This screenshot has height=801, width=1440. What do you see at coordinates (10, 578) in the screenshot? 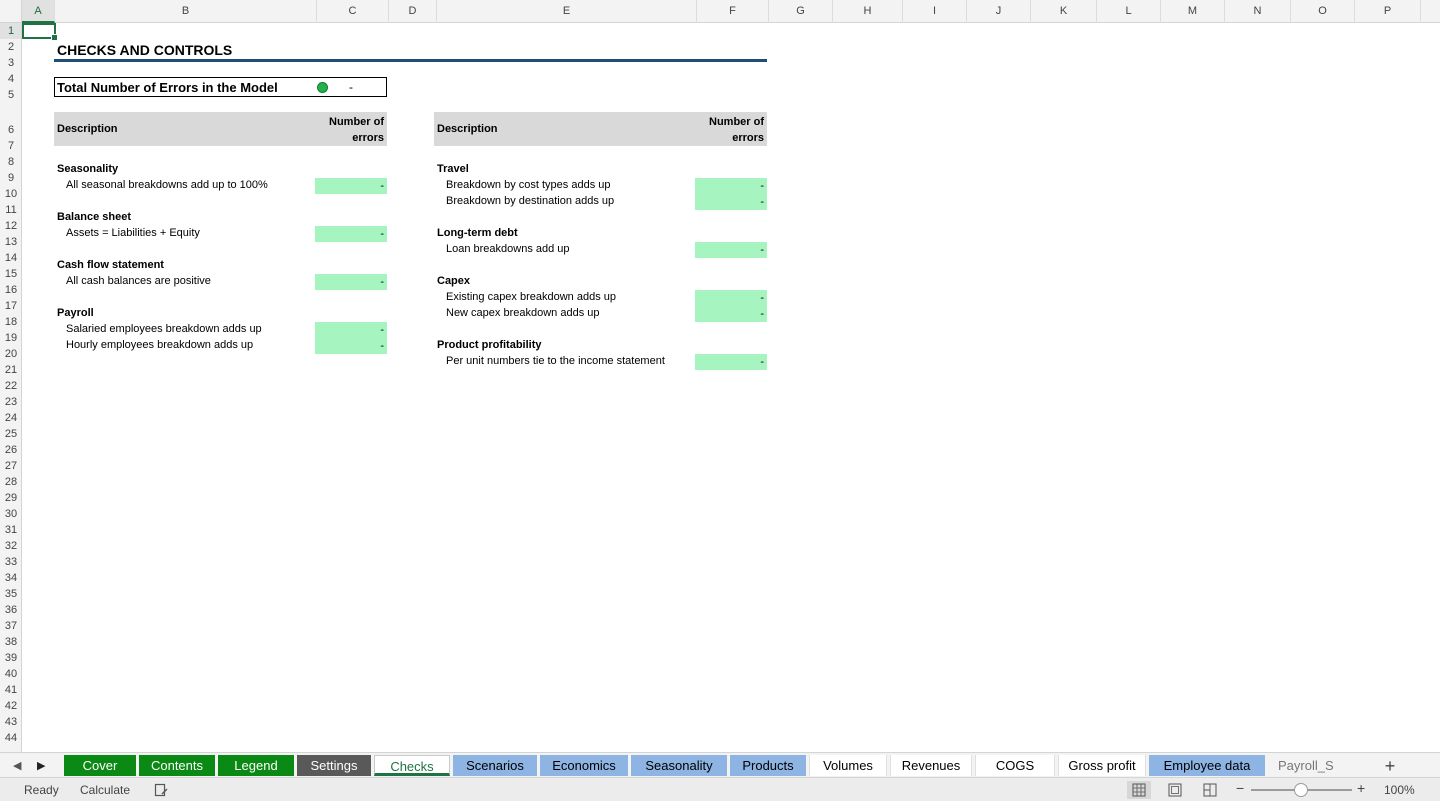
I see `row-header-34: 34` at bounding box center [10, 578].